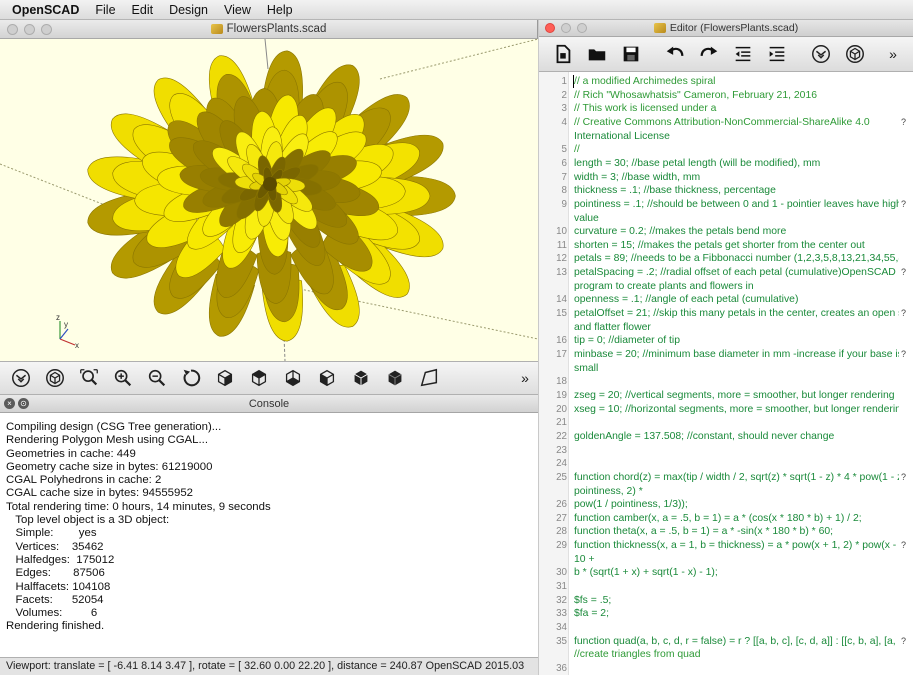 Image resolution: width=913 pixels, height=675 pixels. I want to click on render-cgal-button, so click(55, 378).